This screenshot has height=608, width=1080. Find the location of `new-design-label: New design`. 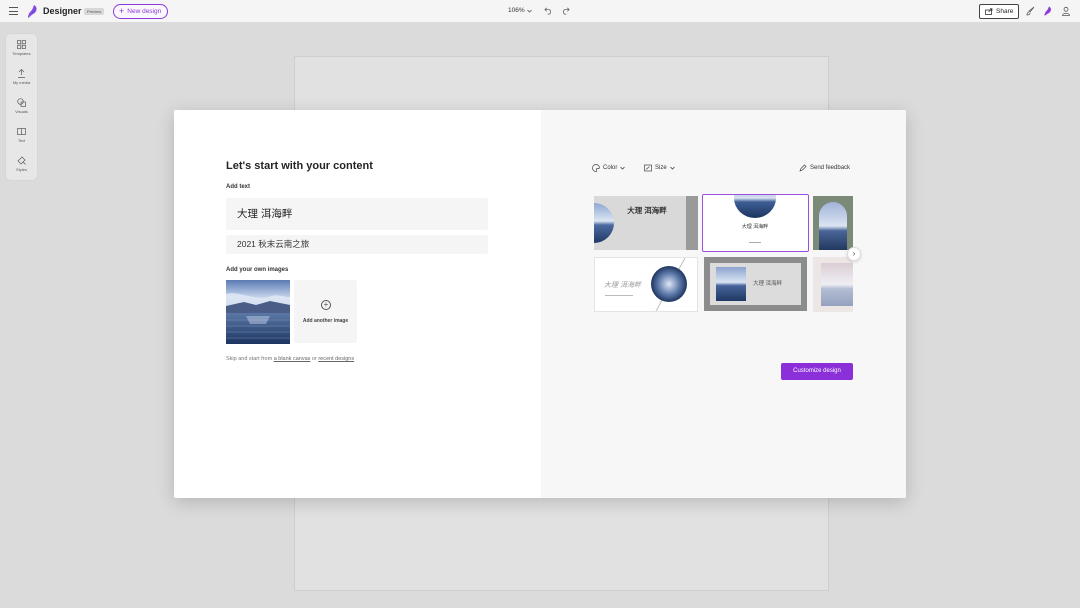

new-design-label: New design is located at coordinates (144, 11).